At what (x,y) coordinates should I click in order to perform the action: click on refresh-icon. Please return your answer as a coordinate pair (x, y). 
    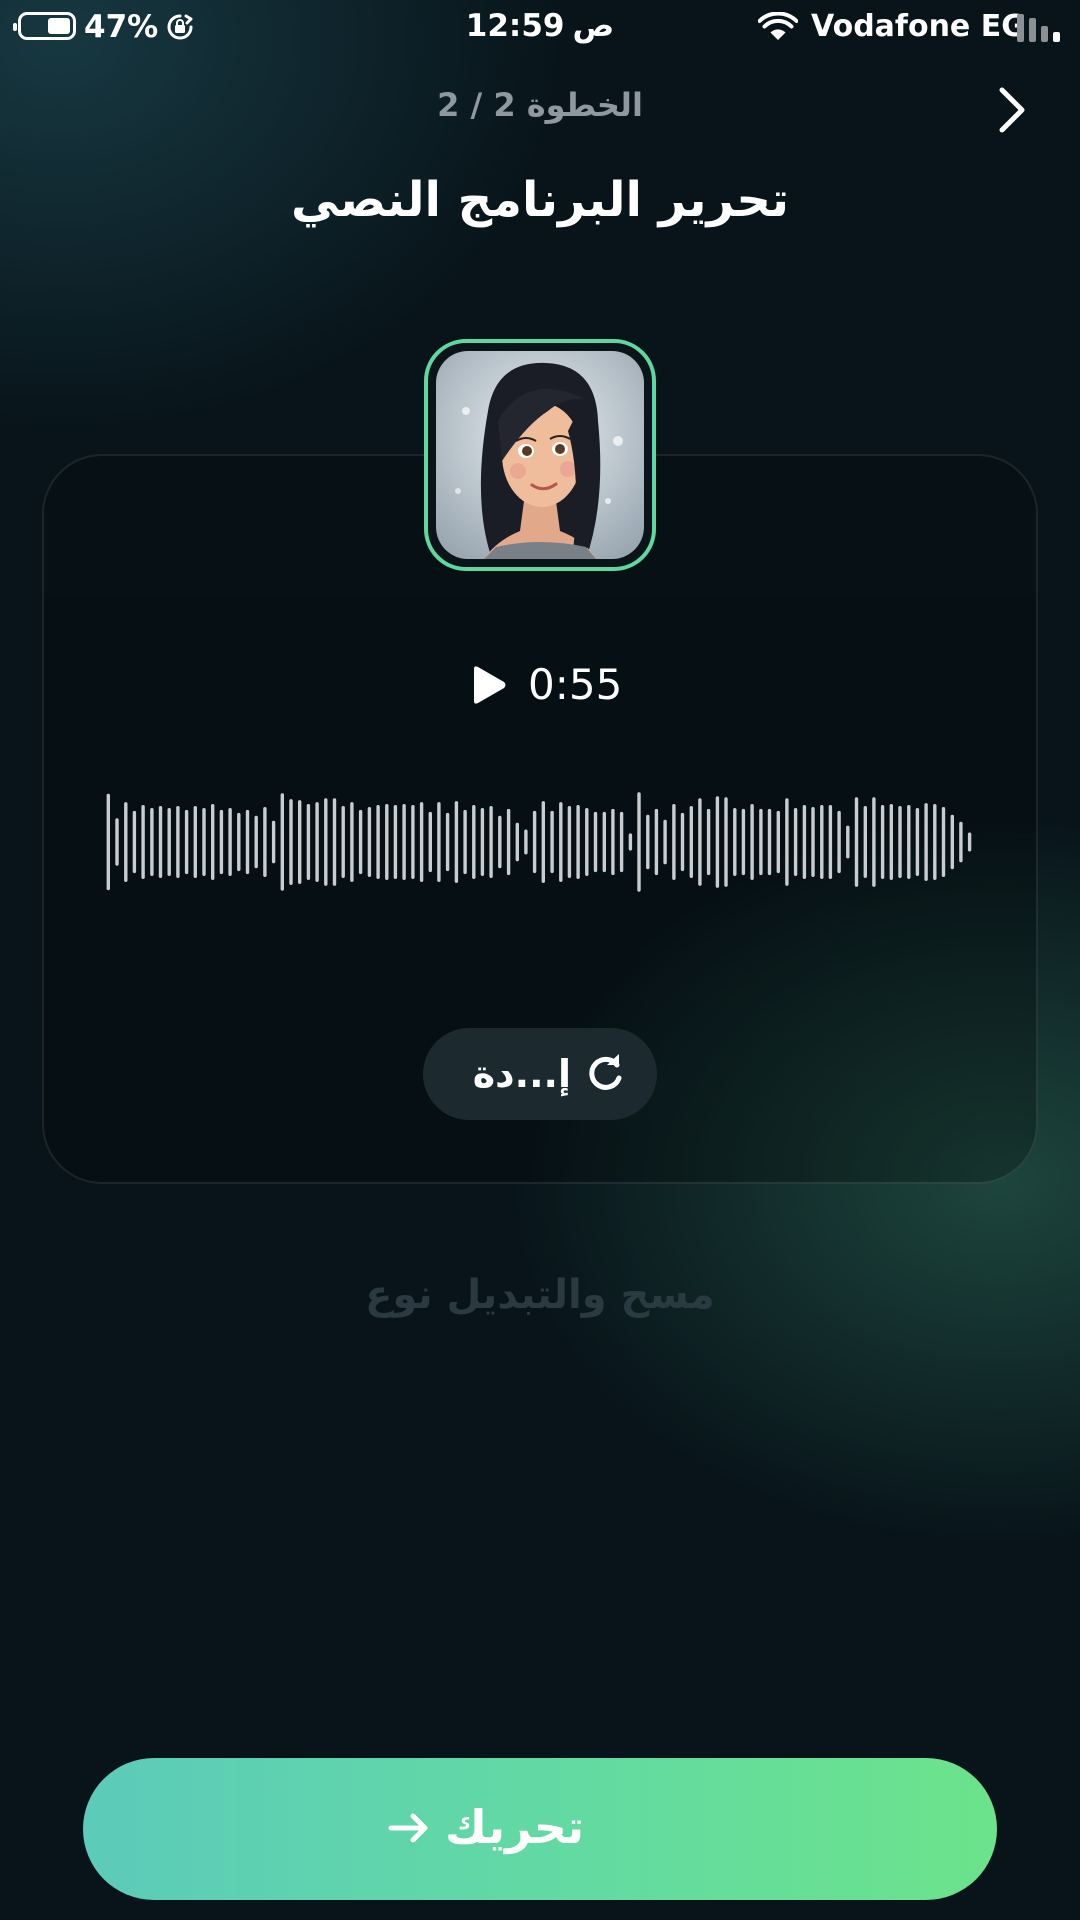
    Looking at the image, I should click on (605, 1072).